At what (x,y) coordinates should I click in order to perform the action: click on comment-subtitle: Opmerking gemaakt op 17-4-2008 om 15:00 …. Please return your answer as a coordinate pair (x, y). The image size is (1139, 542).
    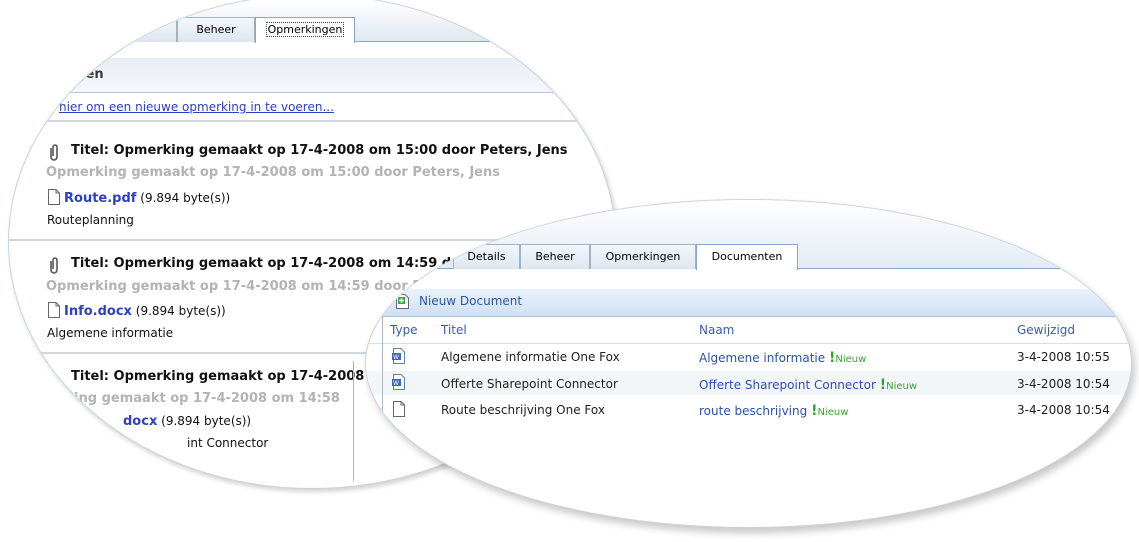
    Looking at the image, I should click on (273, 172).